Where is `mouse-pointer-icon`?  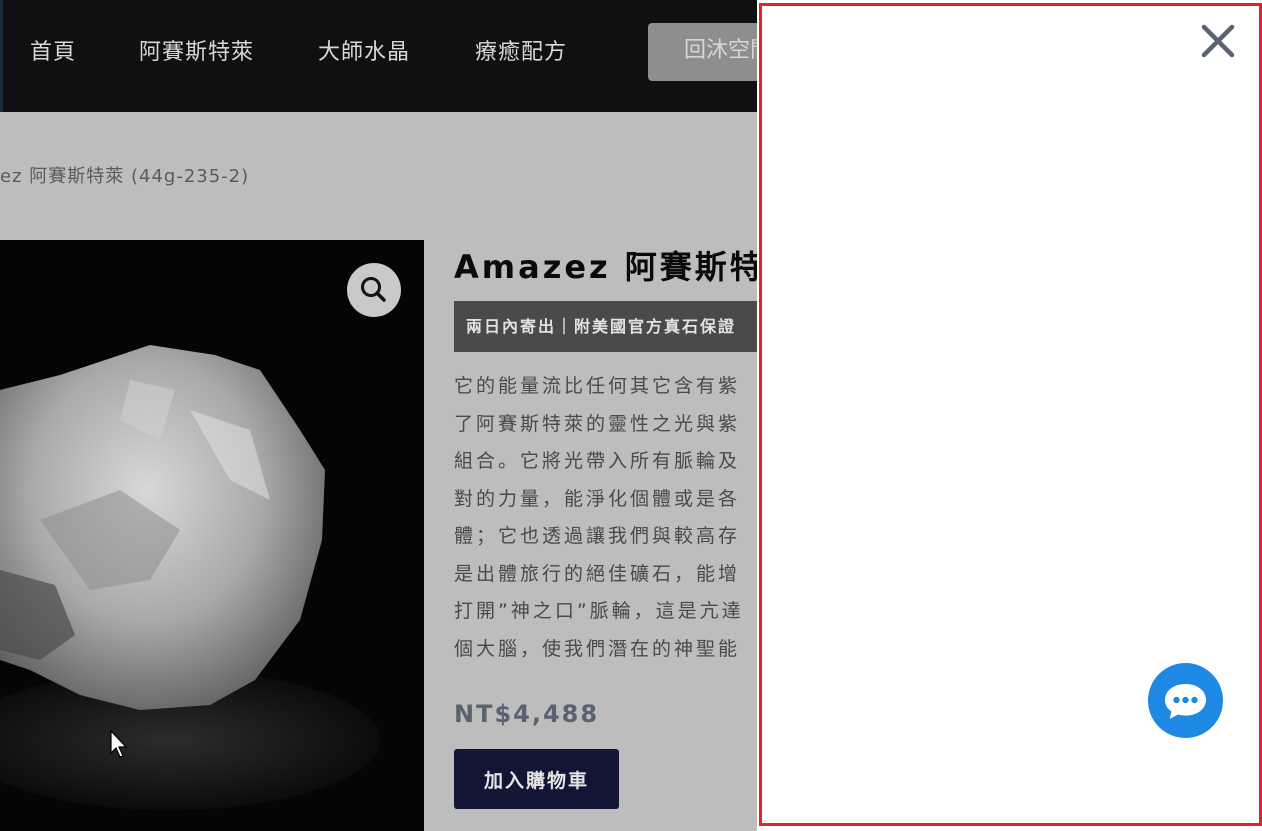
mouse-pointer-icon is located at coordinates (119, 744).